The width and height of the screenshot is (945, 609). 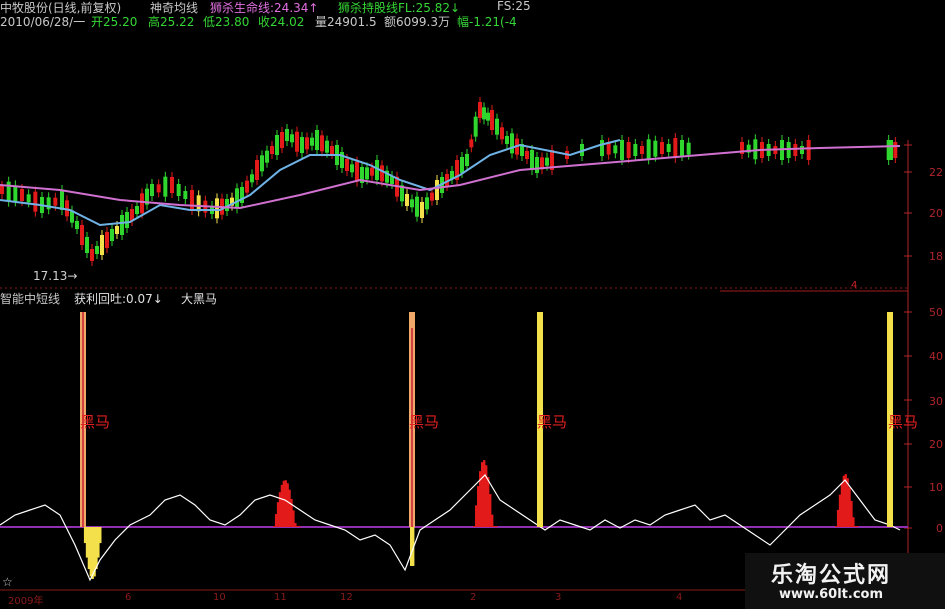 I want to click on indicator-axis-label: 50, so click(x=936, y=312).